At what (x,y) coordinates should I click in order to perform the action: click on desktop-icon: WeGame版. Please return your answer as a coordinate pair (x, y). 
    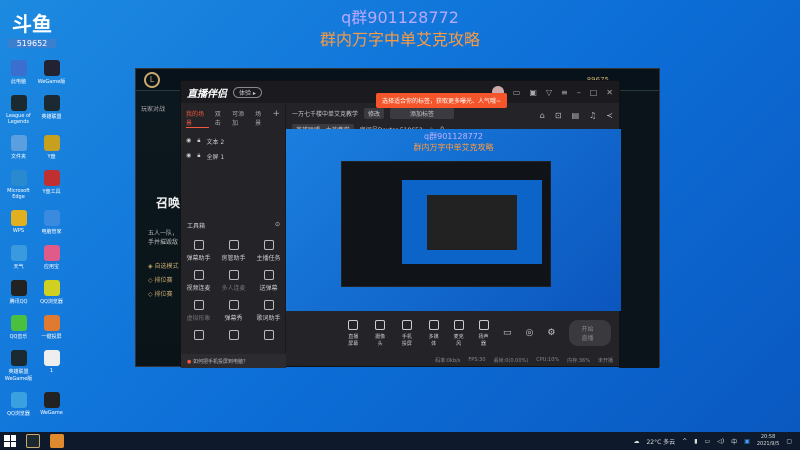
    Looking at the image, I should click on (51, 72).